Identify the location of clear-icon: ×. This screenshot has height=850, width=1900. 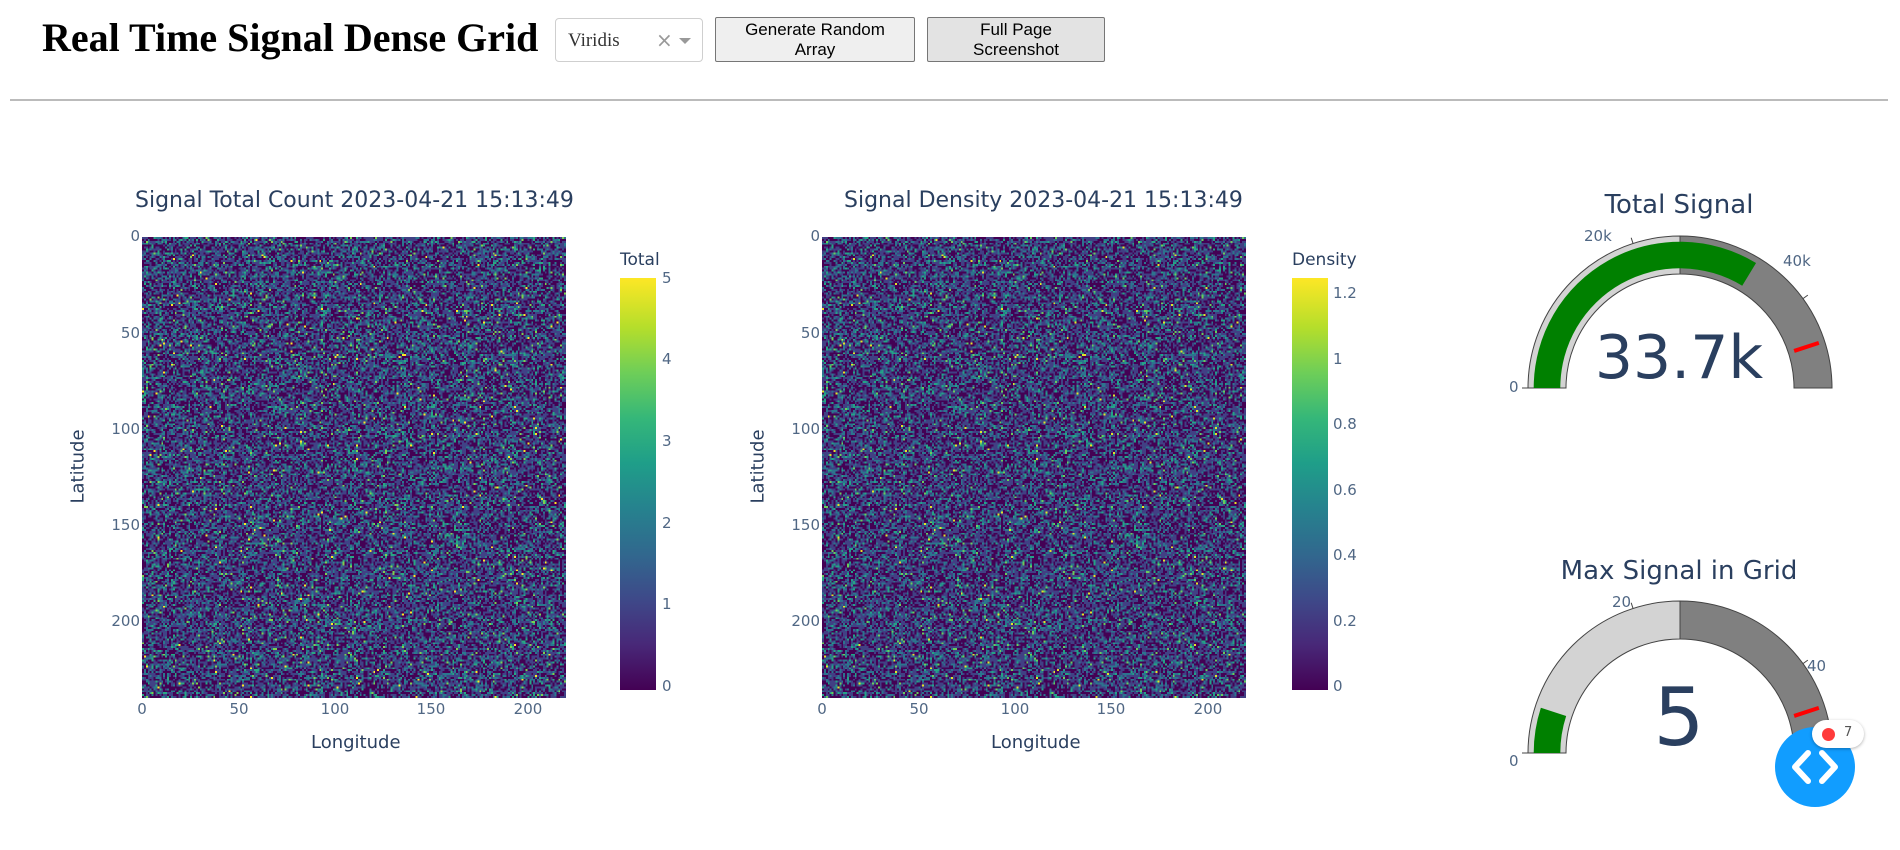
(664, 40).